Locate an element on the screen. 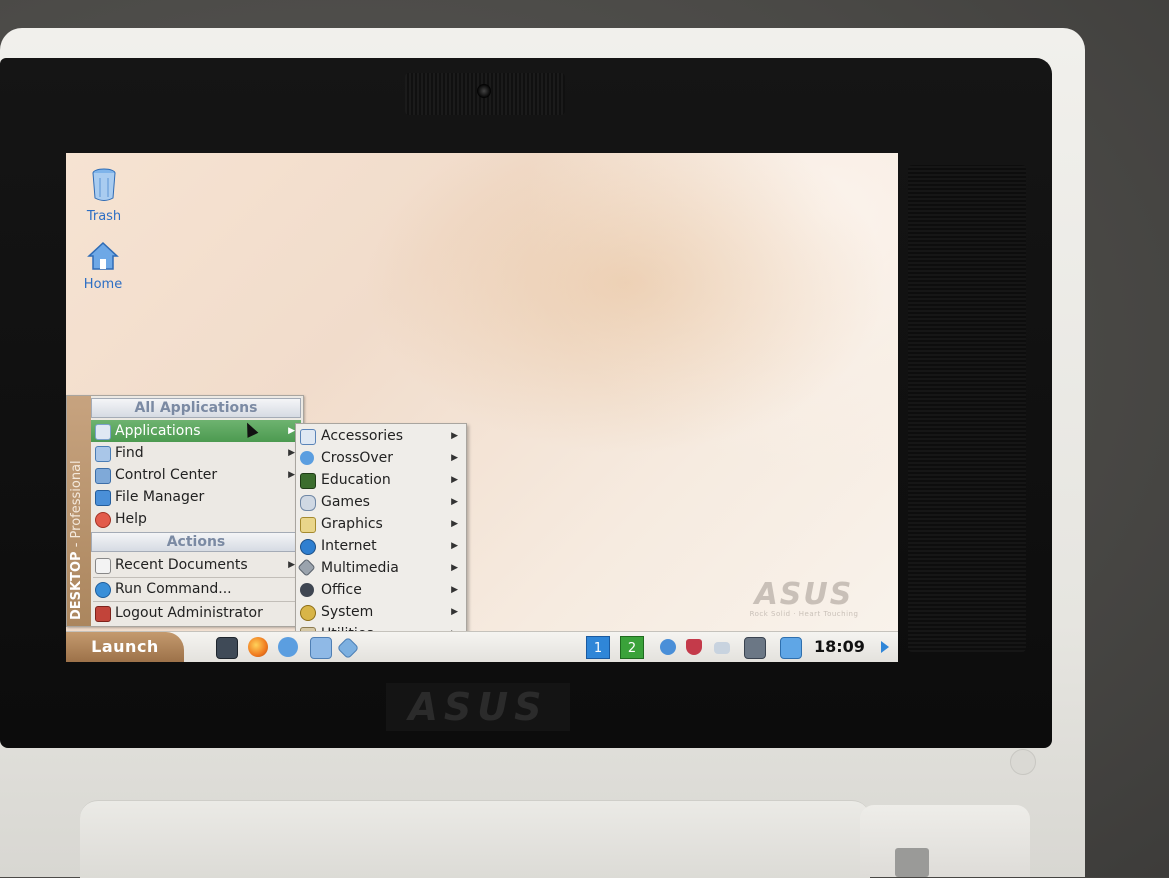 This screenshot has height=878, width=1169. submenu-item-multimedia: Multimedia ▶ is located at coordinates (381, 568).